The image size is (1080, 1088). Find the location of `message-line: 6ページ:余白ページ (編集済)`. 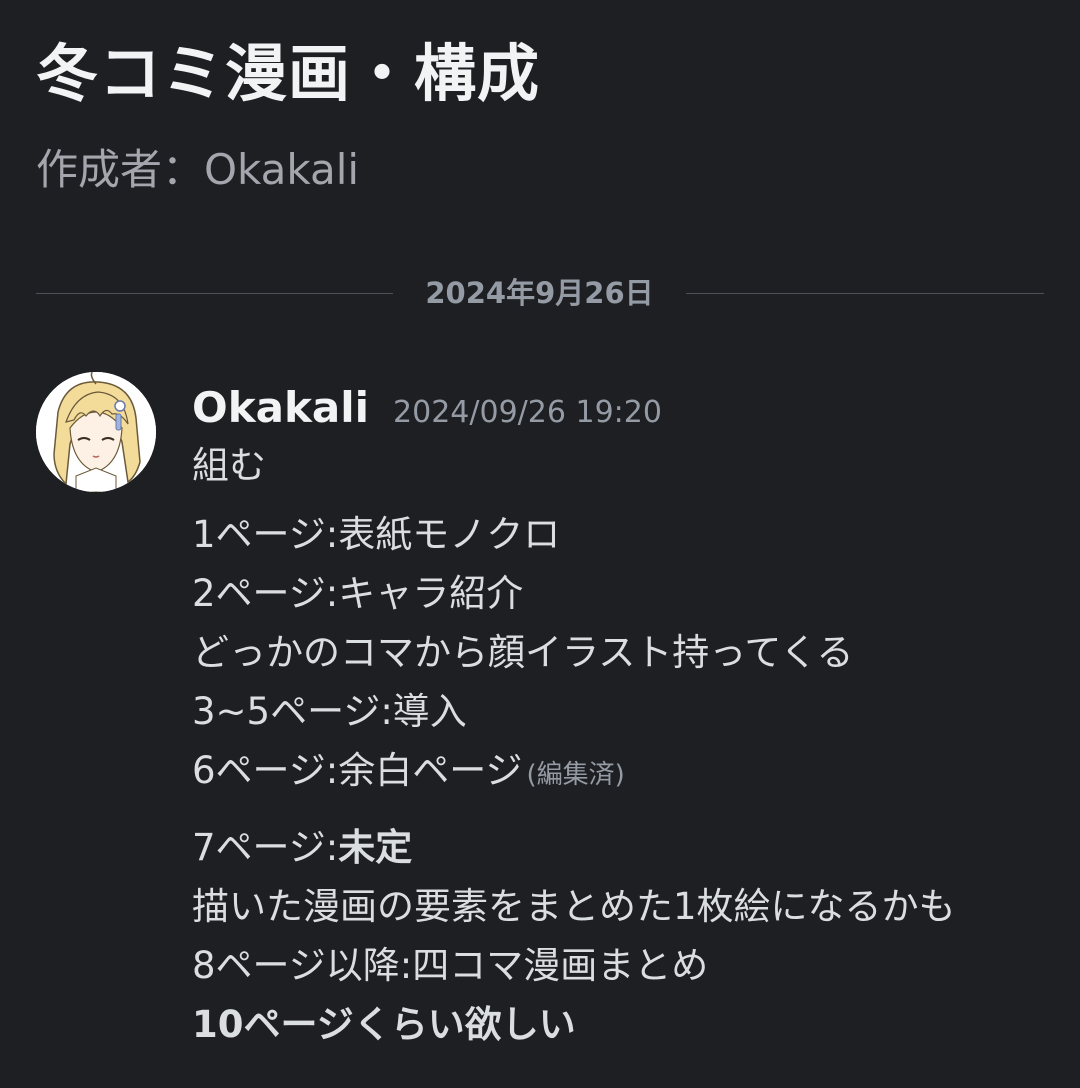

message-line: 6ページ:余白ページ (編集済) is located at coordinates (622, 770).